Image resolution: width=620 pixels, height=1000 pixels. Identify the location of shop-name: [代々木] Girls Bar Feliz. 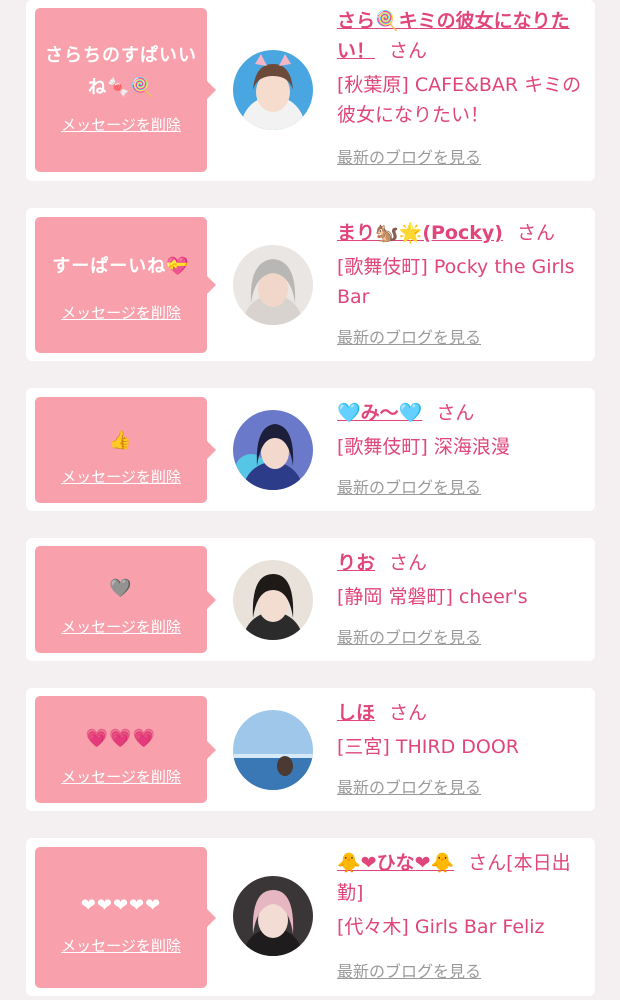
(441, 927).